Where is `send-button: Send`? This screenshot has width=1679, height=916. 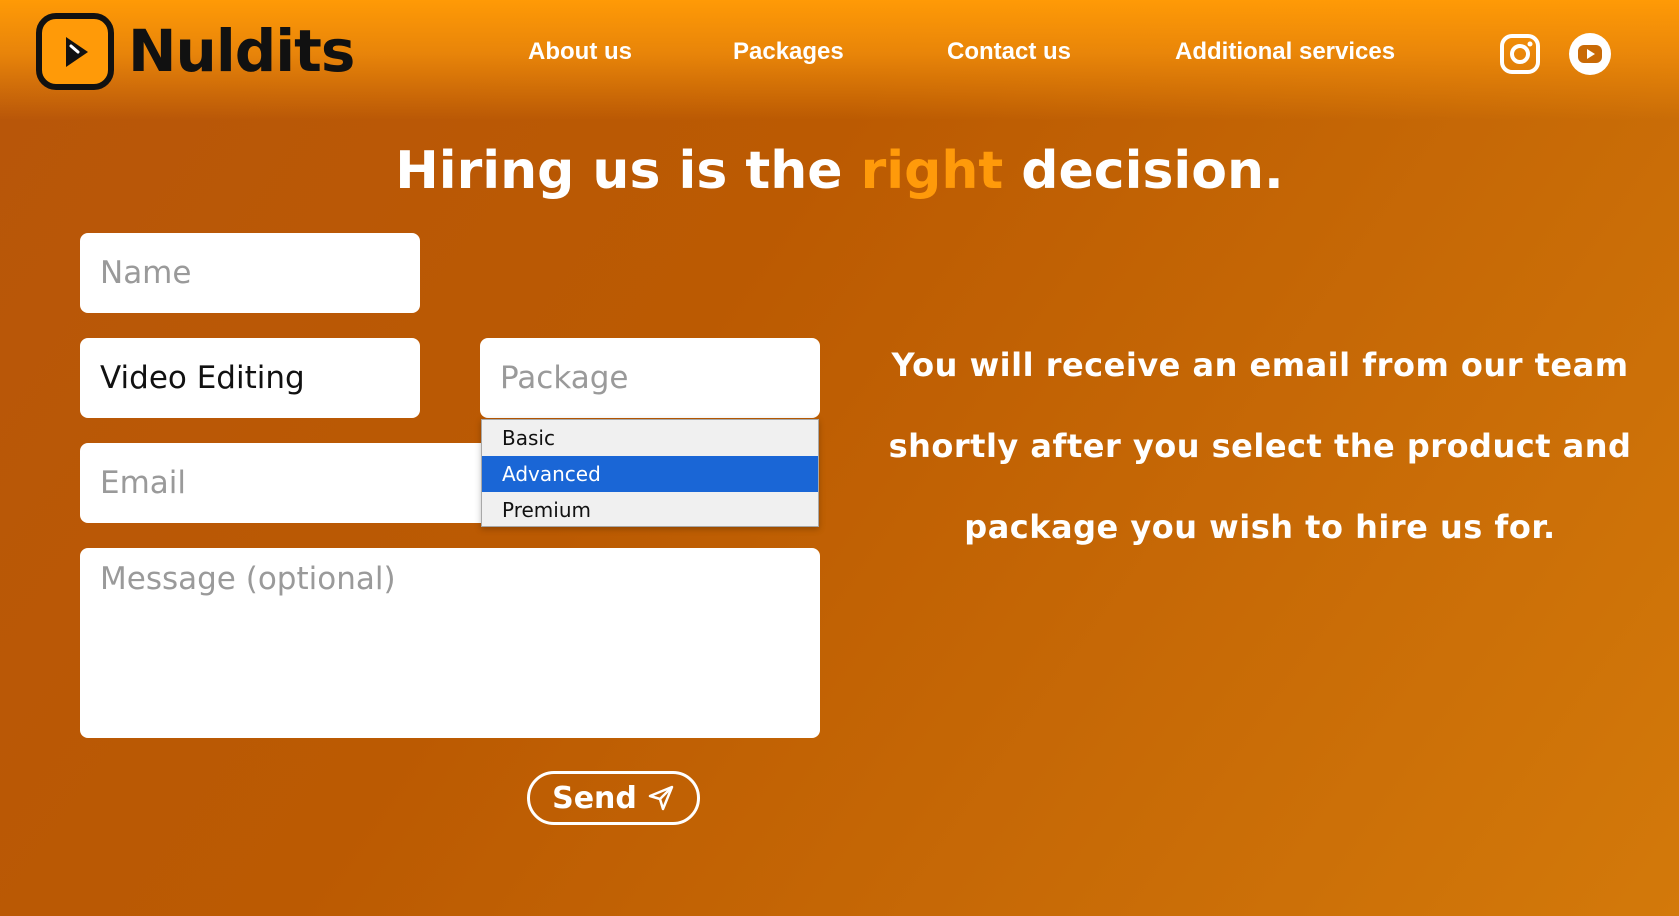 send-button: Send is located at coordinates (613, 798).